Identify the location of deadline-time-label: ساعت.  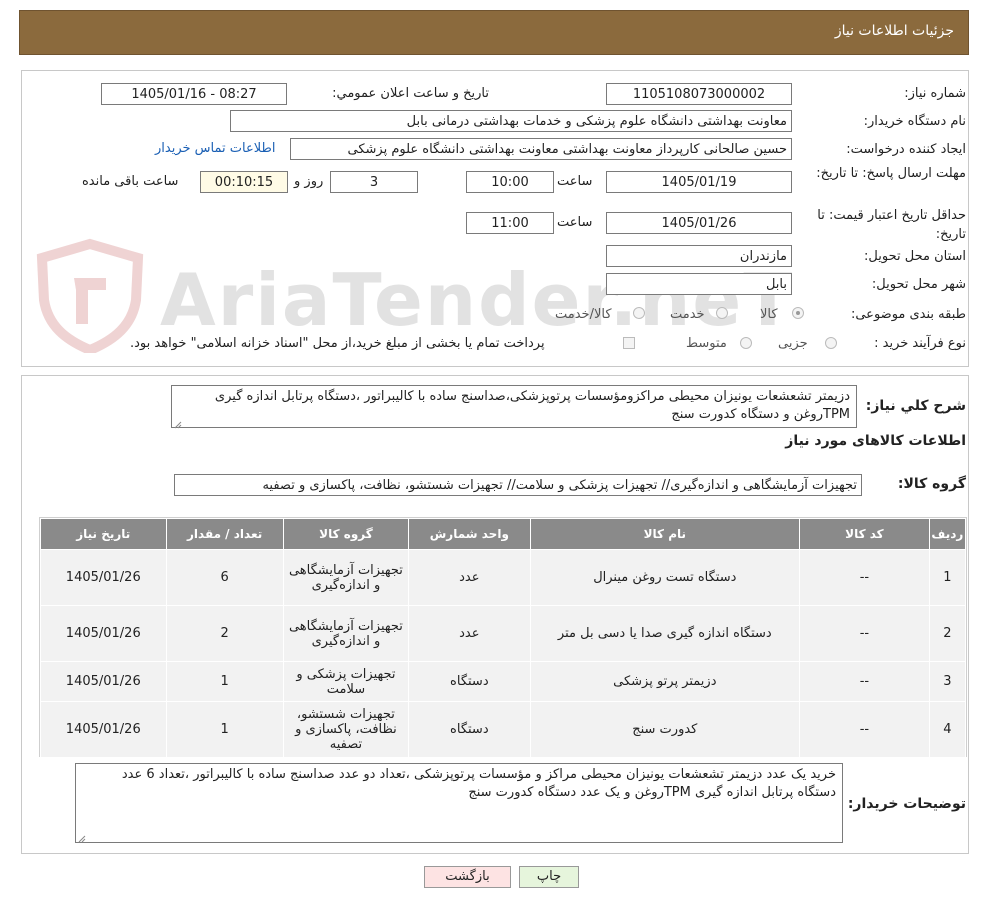
(575, 181).